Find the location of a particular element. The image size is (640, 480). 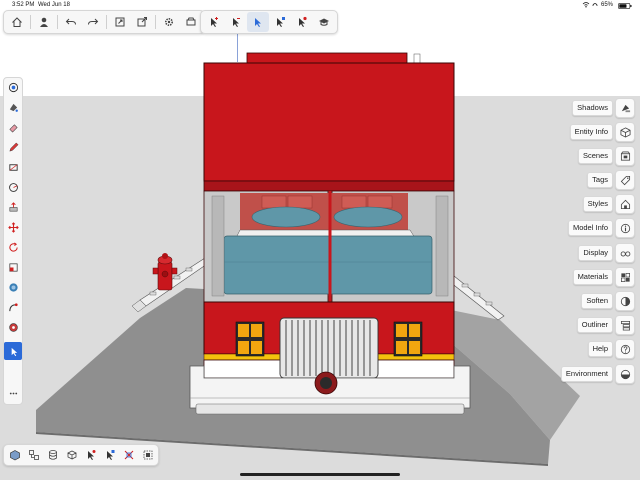

share-icon is located at coordinates (142, 22).